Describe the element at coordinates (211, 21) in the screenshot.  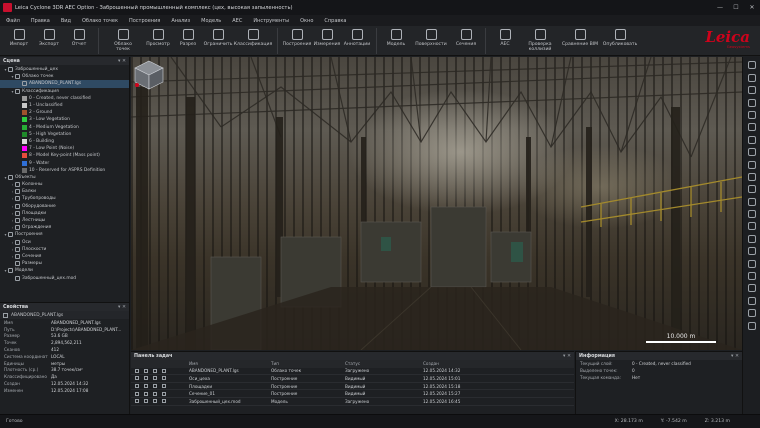
I see `menu-model: Модель` at that location.